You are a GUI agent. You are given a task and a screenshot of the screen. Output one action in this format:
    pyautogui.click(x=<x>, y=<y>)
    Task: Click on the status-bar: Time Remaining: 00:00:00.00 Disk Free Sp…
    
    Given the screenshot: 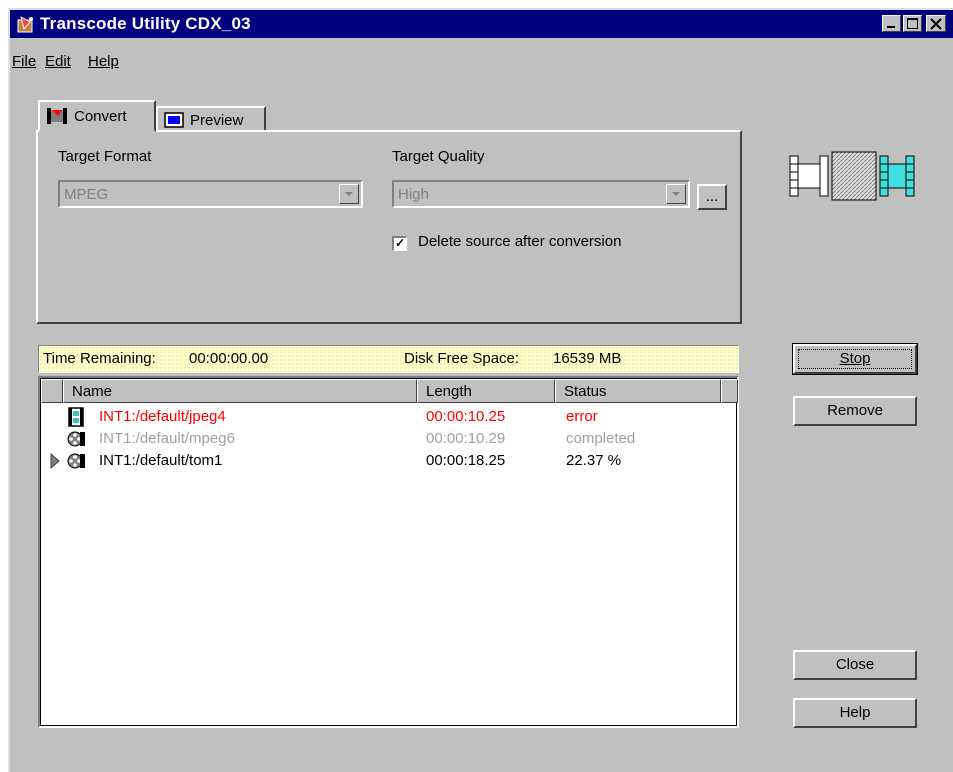 What is the action you would take?
    pyautogui.click(x=388, y=359)
    